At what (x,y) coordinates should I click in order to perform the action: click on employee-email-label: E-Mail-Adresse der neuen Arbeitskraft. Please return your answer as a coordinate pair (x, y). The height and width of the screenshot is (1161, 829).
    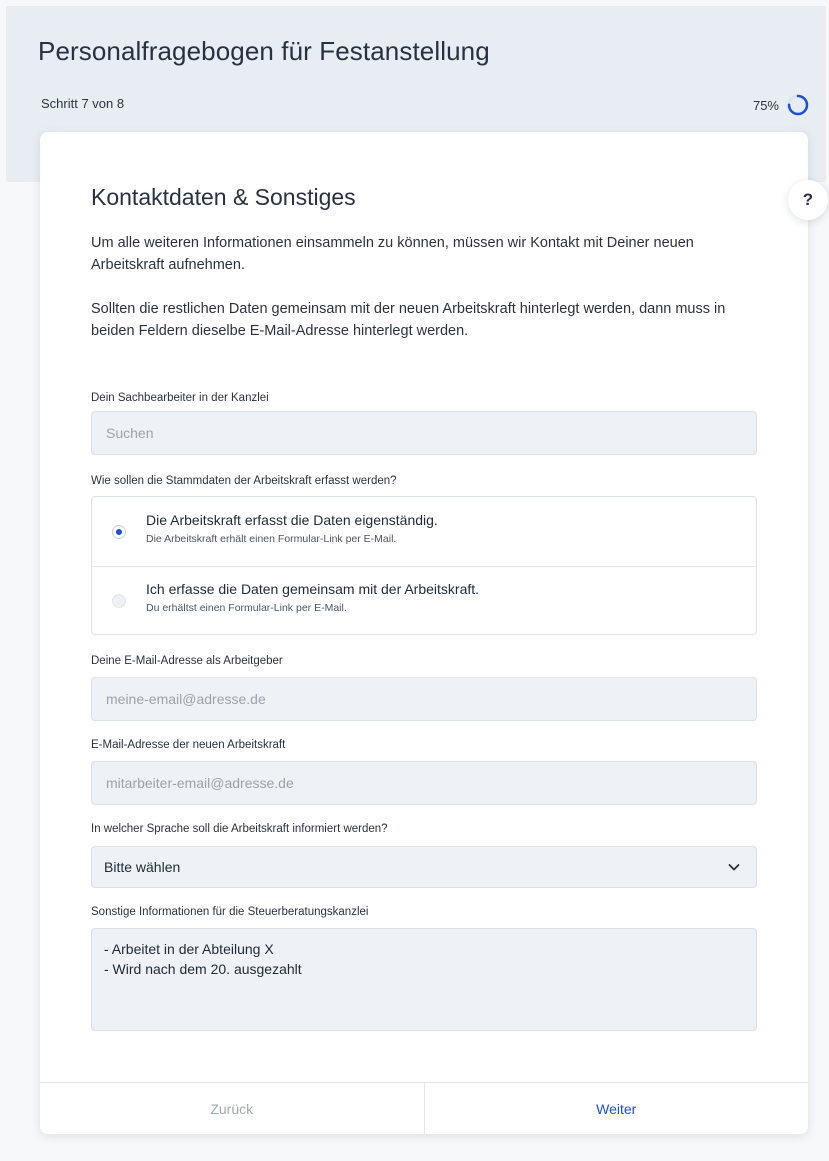
    Looking at the image, I should click on (188, 745).